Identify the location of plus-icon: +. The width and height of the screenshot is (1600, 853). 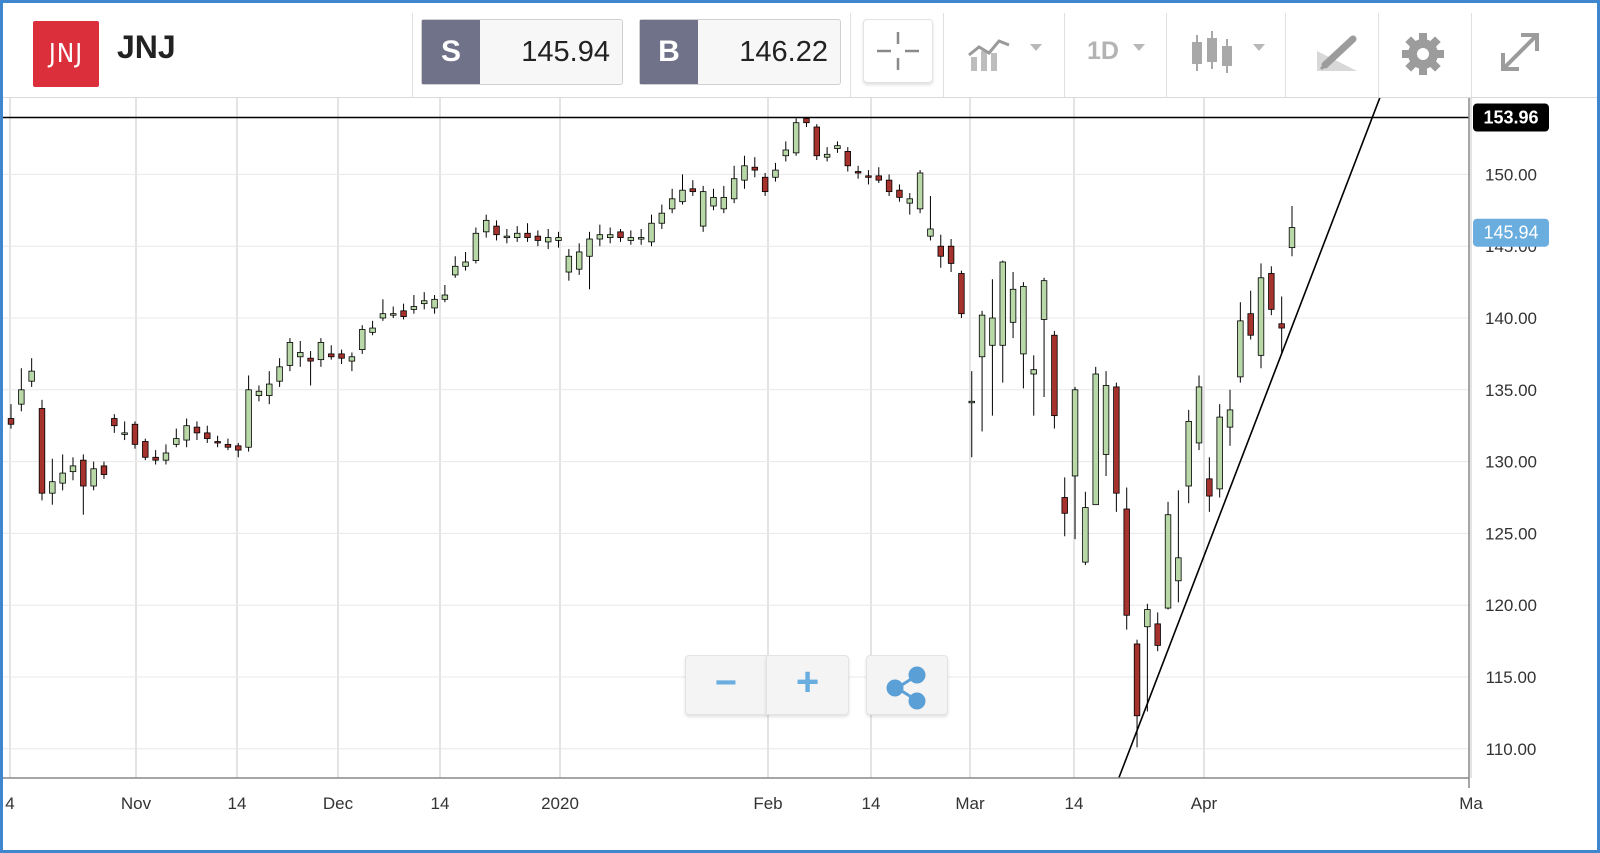
(807, 682).